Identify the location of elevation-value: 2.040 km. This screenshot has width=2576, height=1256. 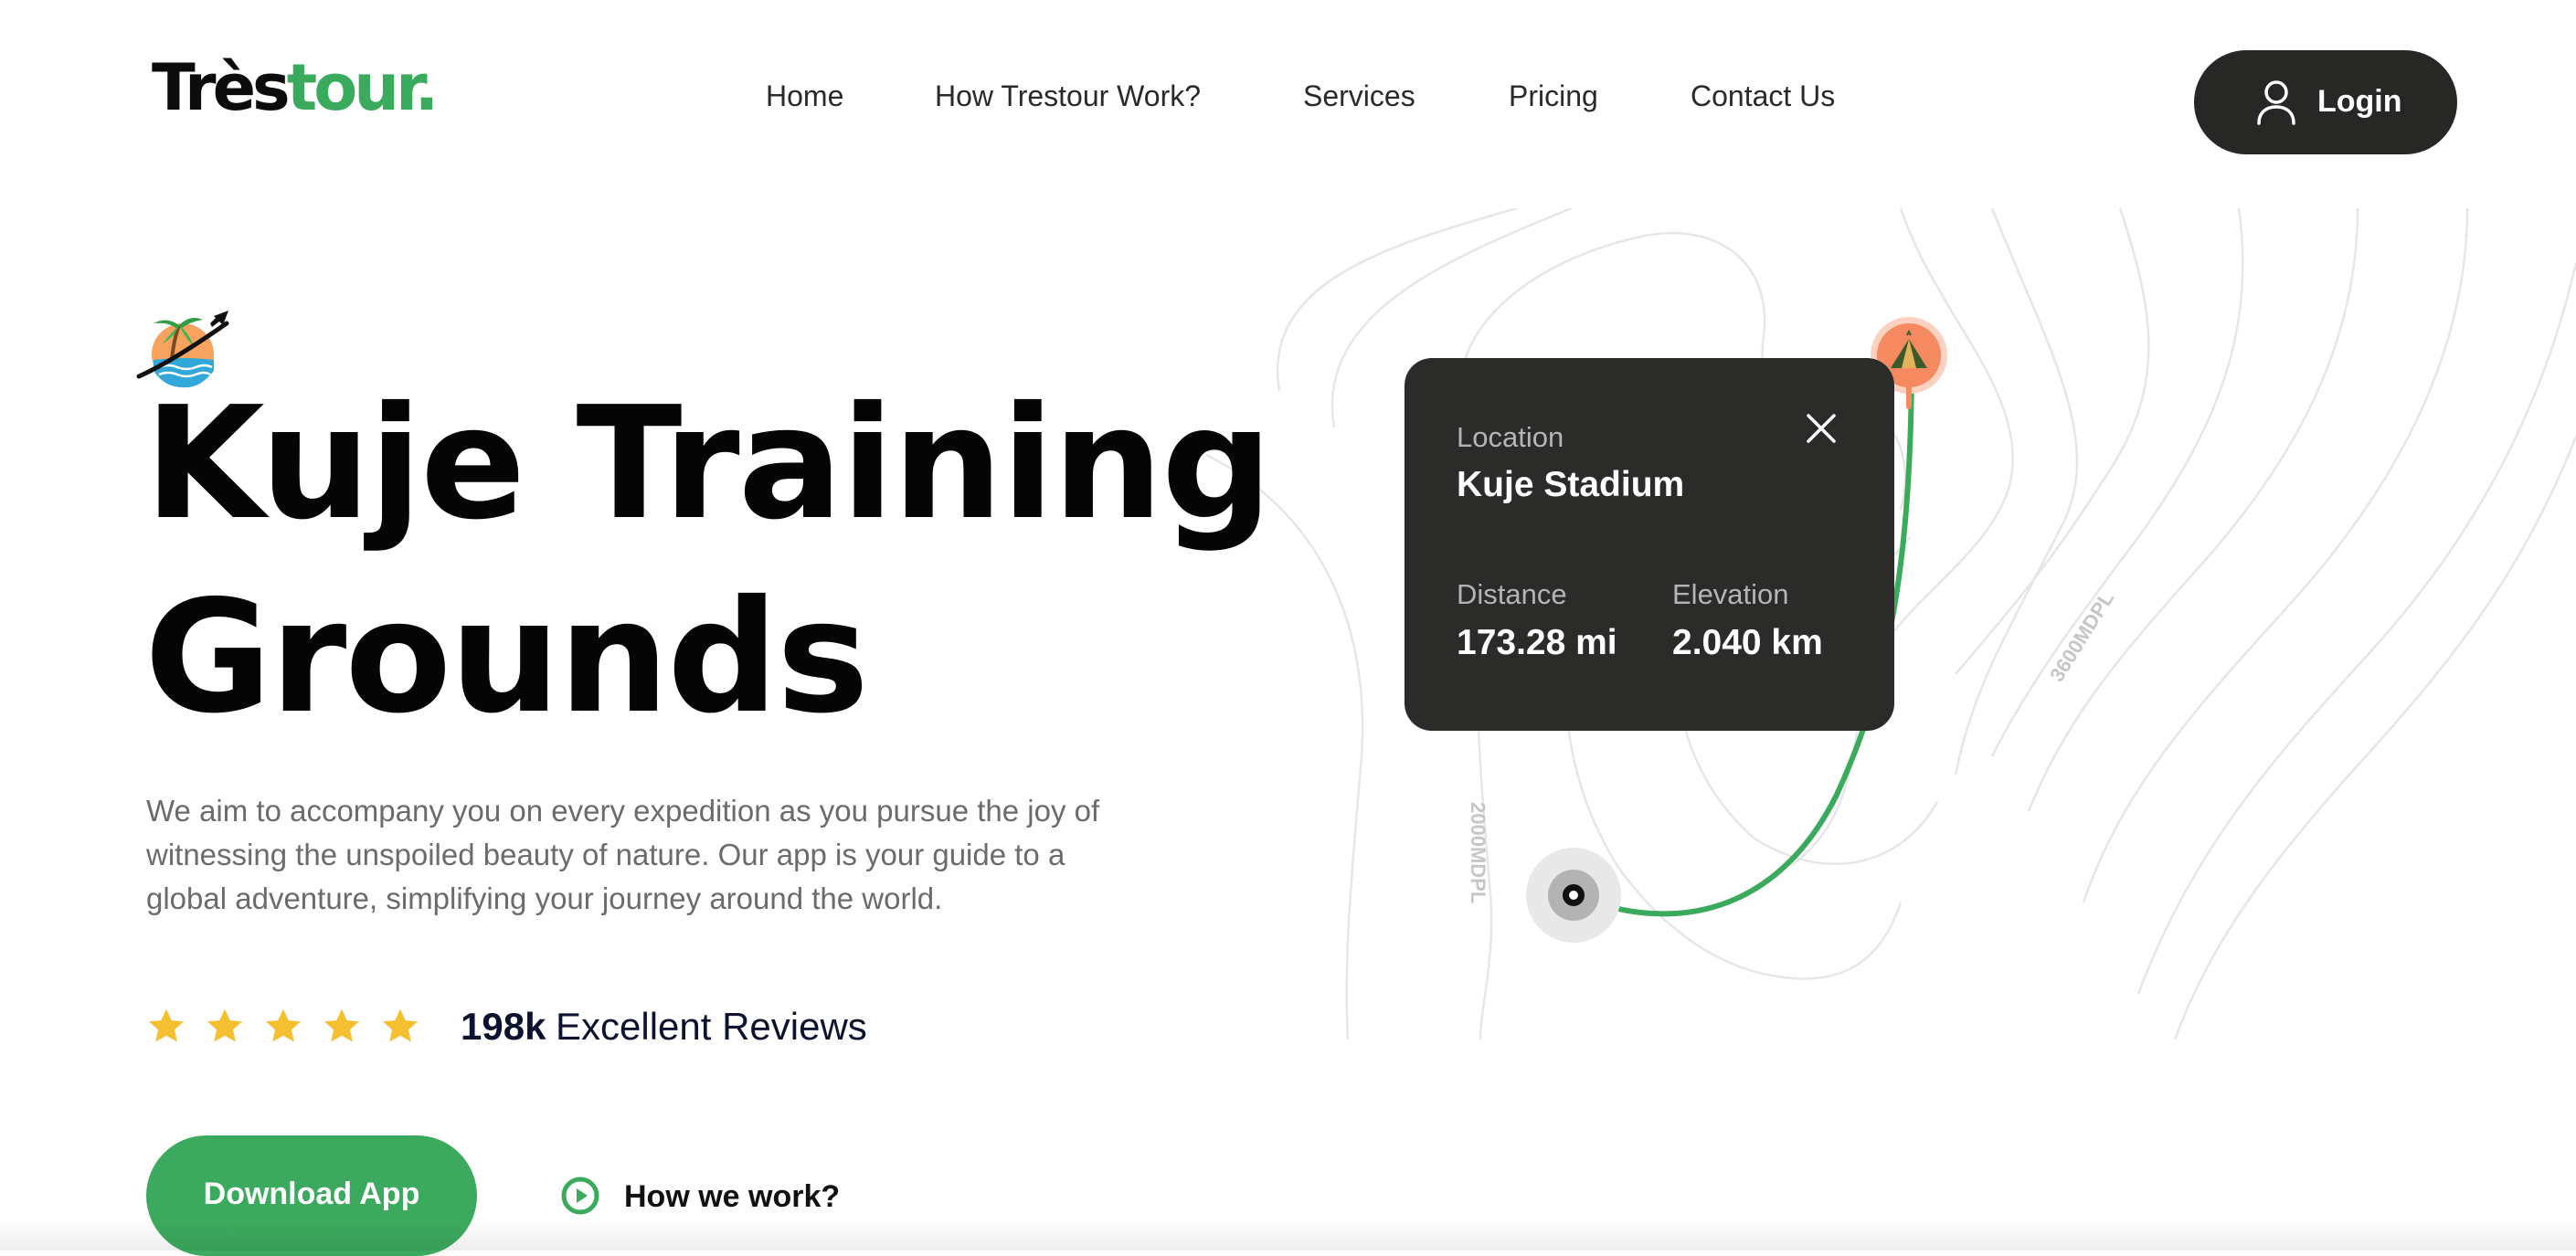
(1747, 642).